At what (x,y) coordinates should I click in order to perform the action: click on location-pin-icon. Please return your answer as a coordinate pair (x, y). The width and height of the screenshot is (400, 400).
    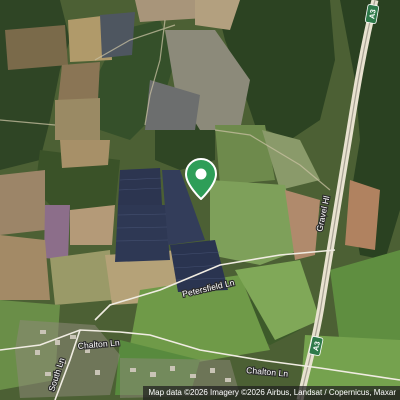
    Looking at the image, I should click on (201, 179).